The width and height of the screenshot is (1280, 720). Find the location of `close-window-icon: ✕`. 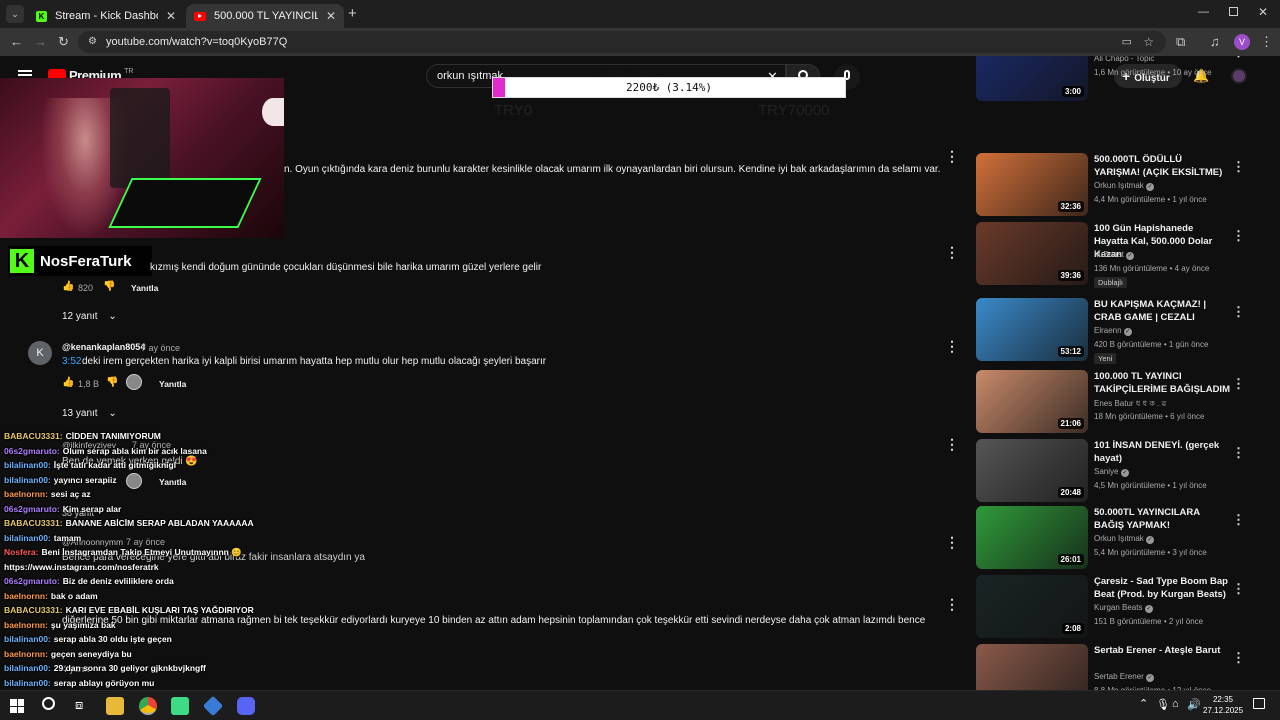

close-window-icon: ✕ is located at coordinates (1263, 12).